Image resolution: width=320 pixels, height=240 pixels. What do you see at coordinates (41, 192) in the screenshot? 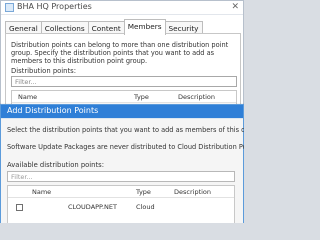
I see `available-column-name-header: Name` at bounding box center [41, 192].